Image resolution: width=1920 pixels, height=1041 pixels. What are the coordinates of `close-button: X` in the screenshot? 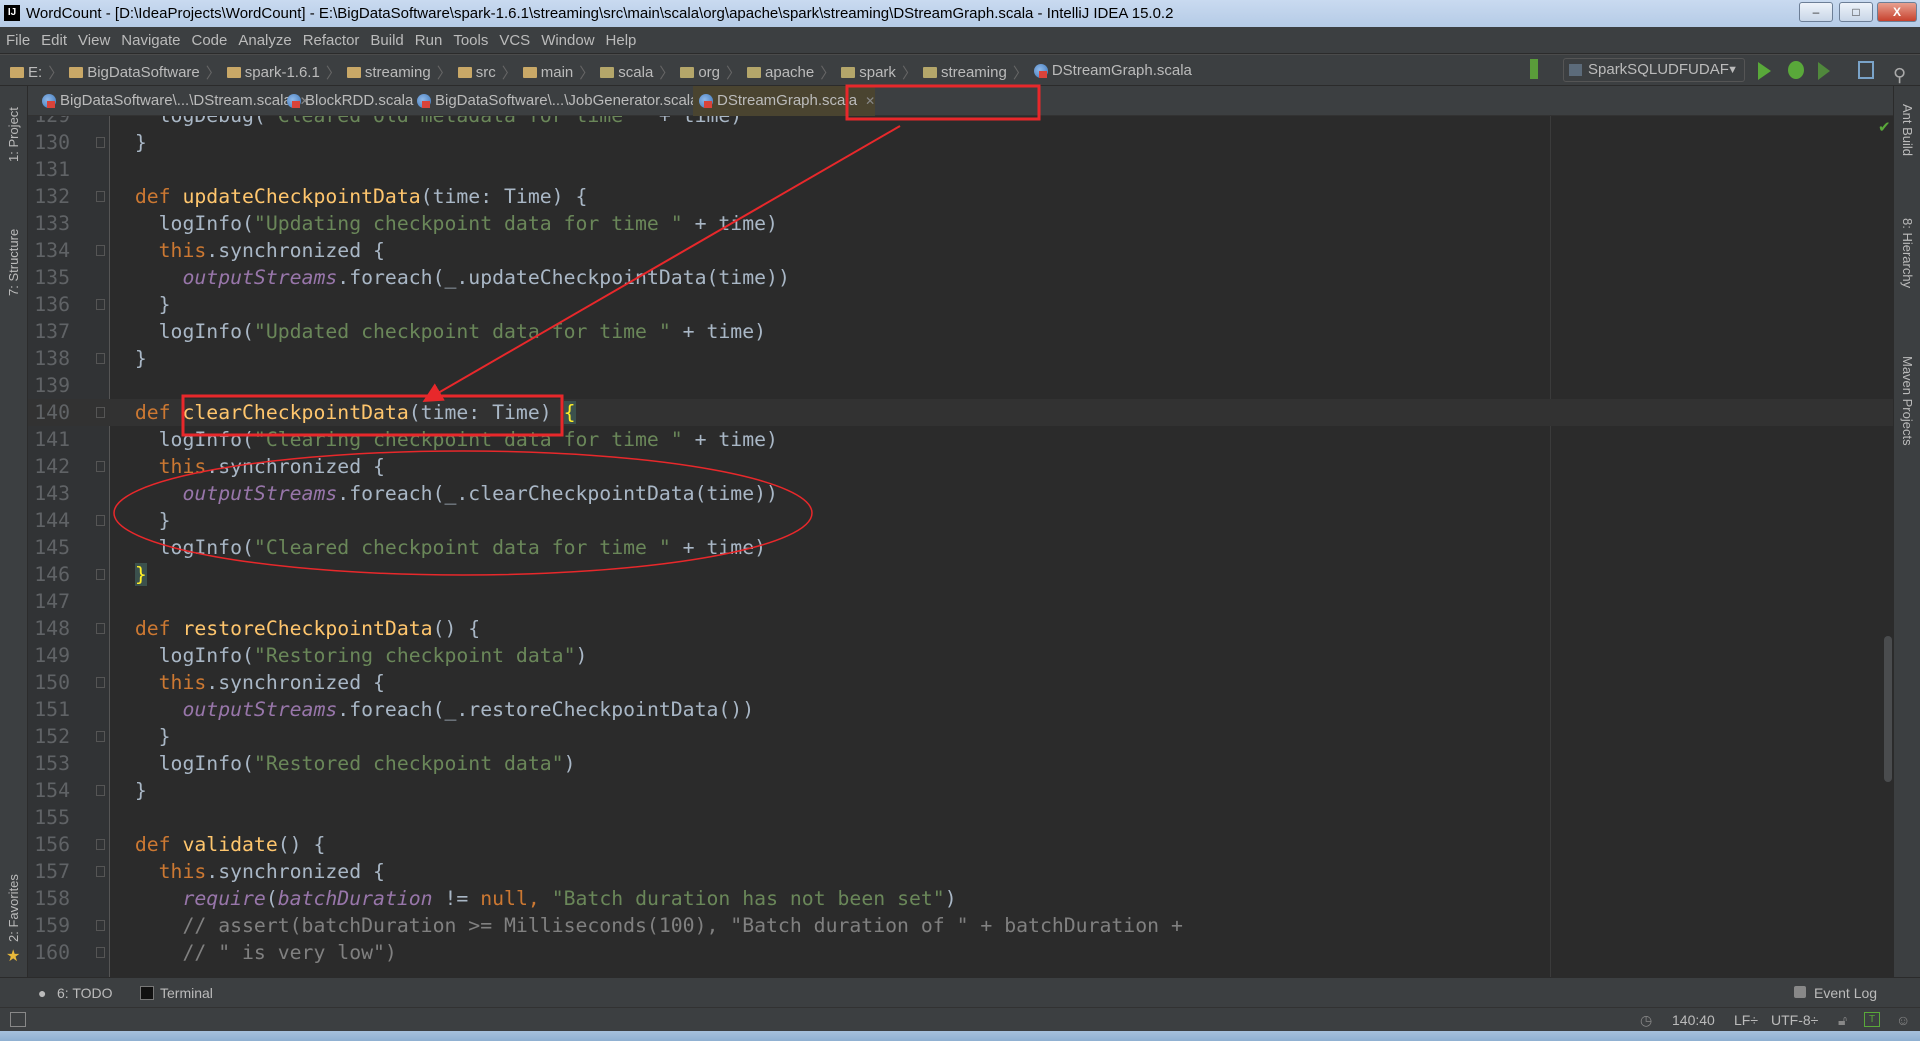 It's located at (1897, 12).